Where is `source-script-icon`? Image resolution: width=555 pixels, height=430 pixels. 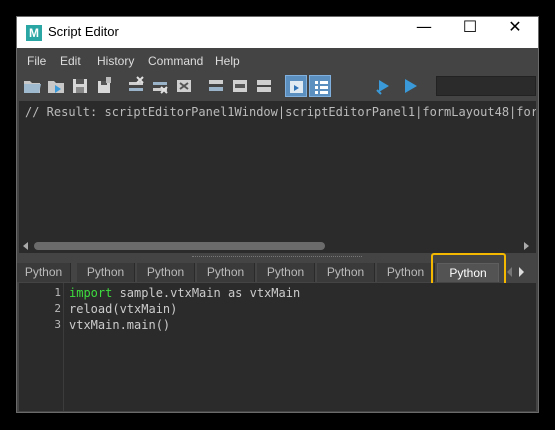 source-script-icon is located at coordinates (56, 86).